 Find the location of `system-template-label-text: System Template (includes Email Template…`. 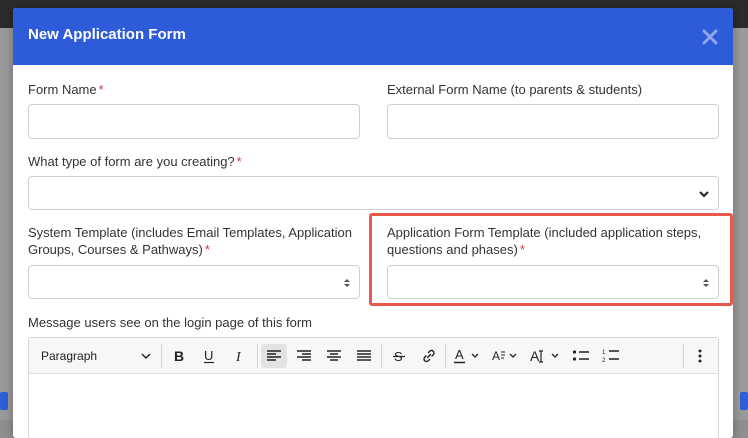

system-template-label-text: System Template (includes Email Template… is located at coordinates (190, 241).